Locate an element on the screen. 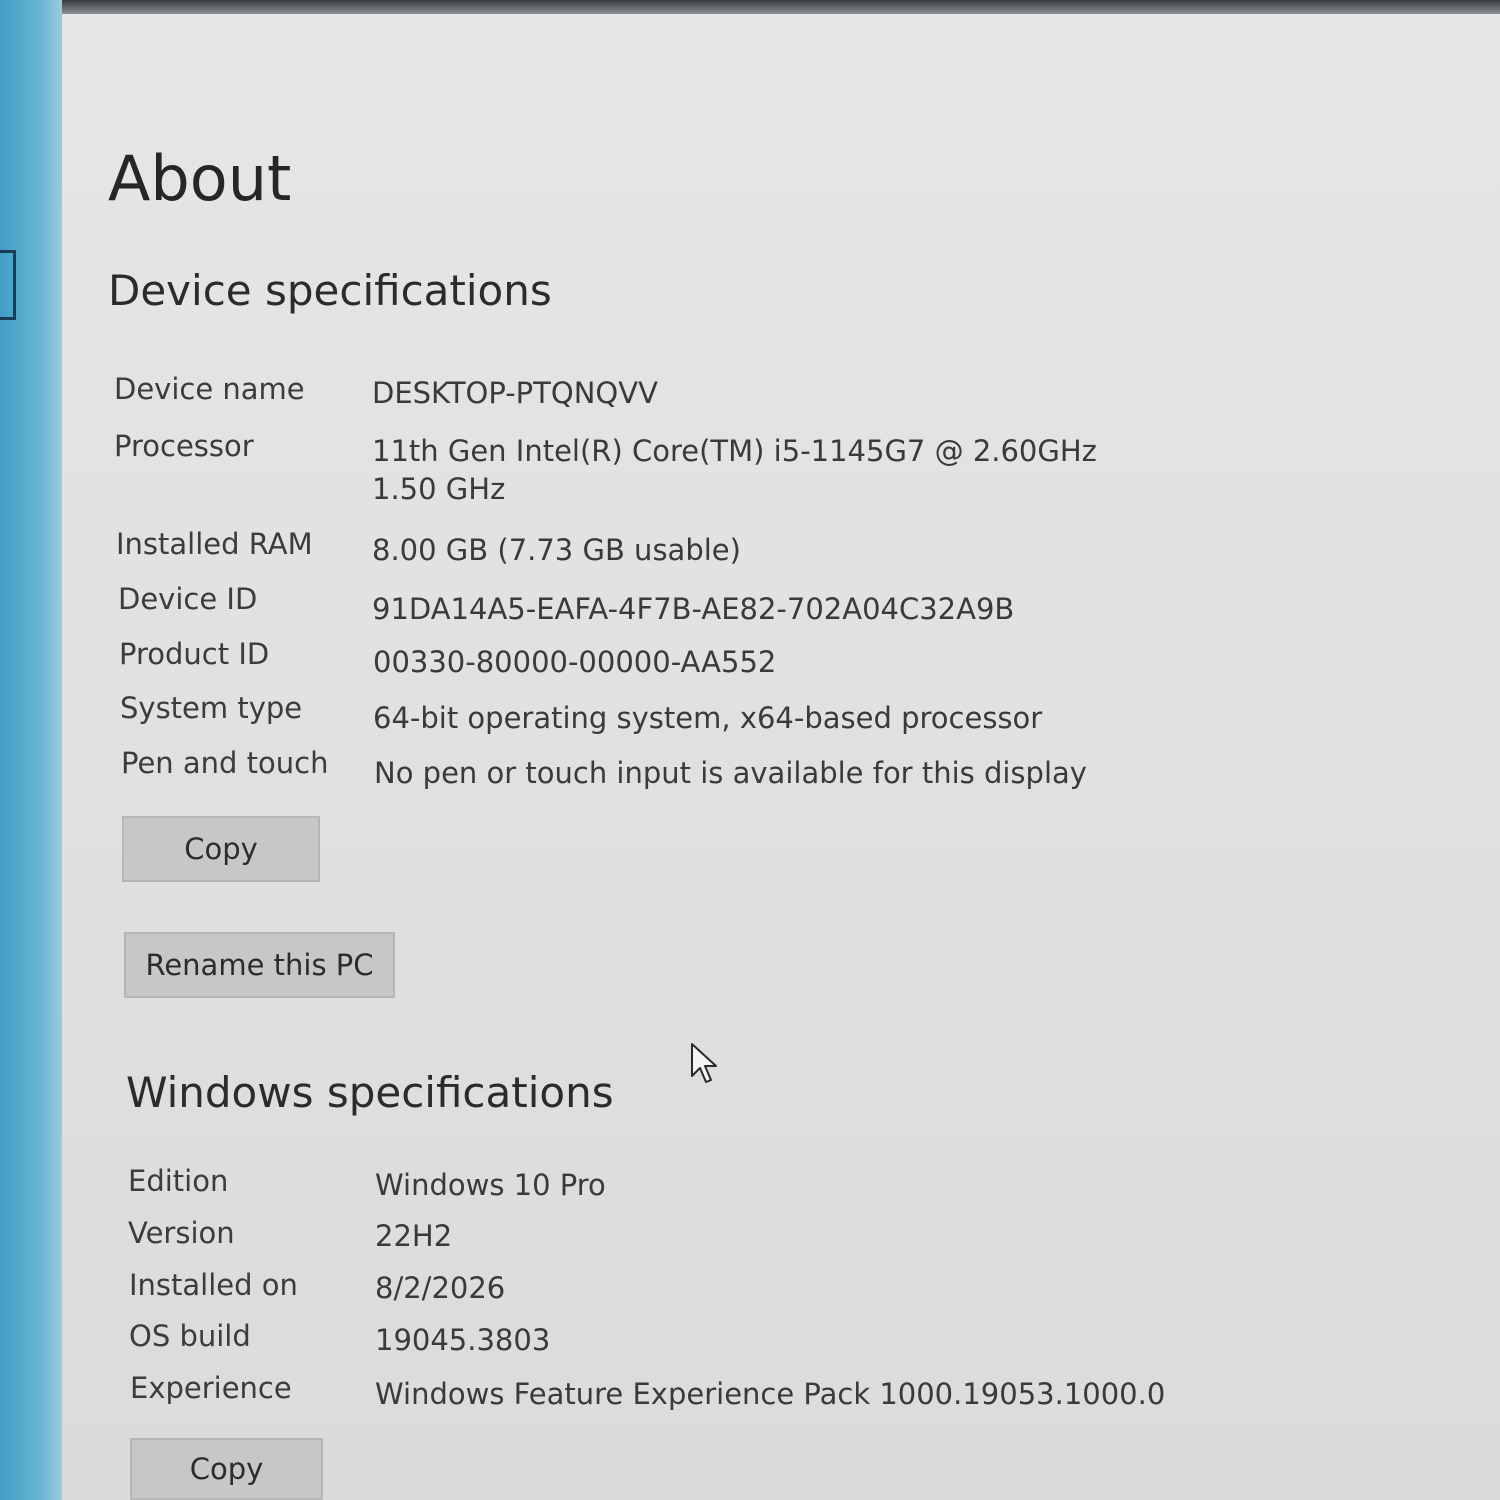 This screenshot has width=1500, height=1500. spec-label: Experience is located at coordinates (211, 1388).